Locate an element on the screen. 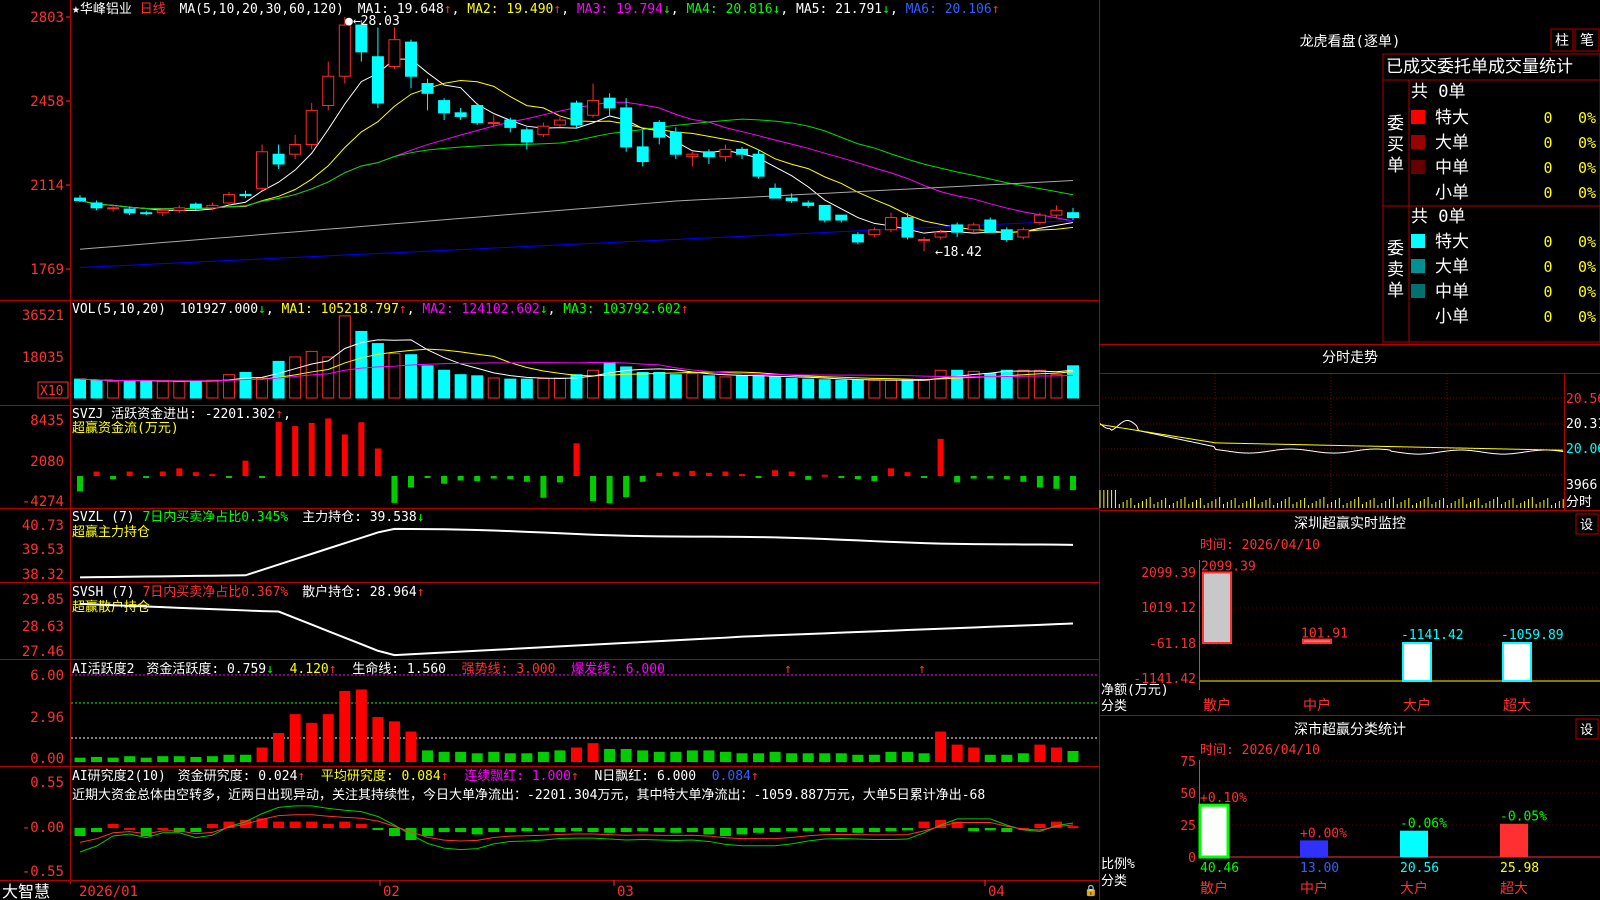 The height and width of the screenshot is (900, 1600). monitor-time: 时间: 2026/04/10 is located at coordinates (1260, 545).